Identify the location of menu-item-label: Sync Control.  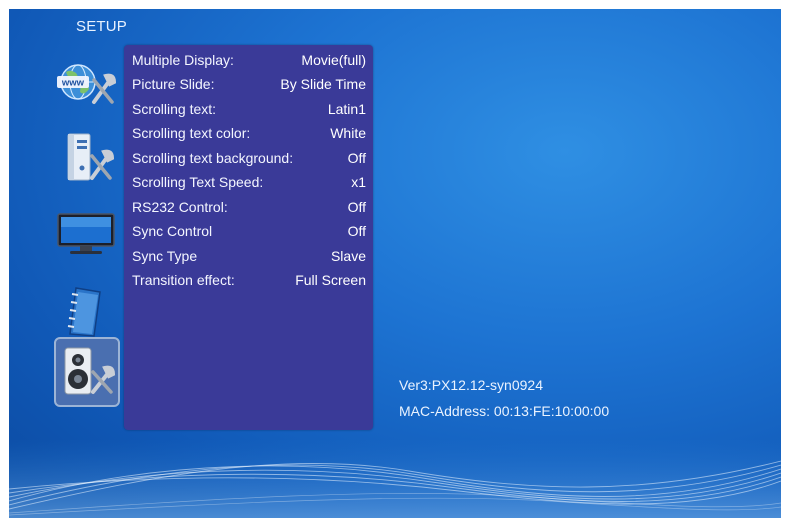
(172, 231).